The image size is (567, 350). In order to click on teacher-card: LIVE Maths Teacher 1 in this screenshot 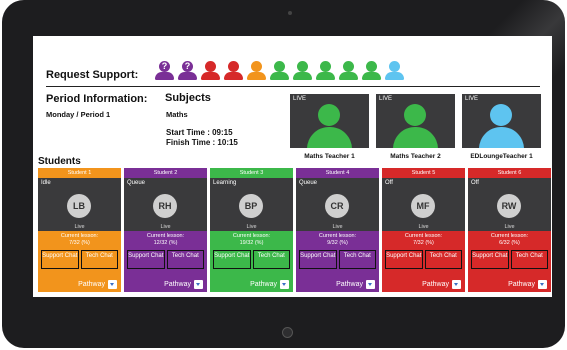, I will do `click(329, 127)`.